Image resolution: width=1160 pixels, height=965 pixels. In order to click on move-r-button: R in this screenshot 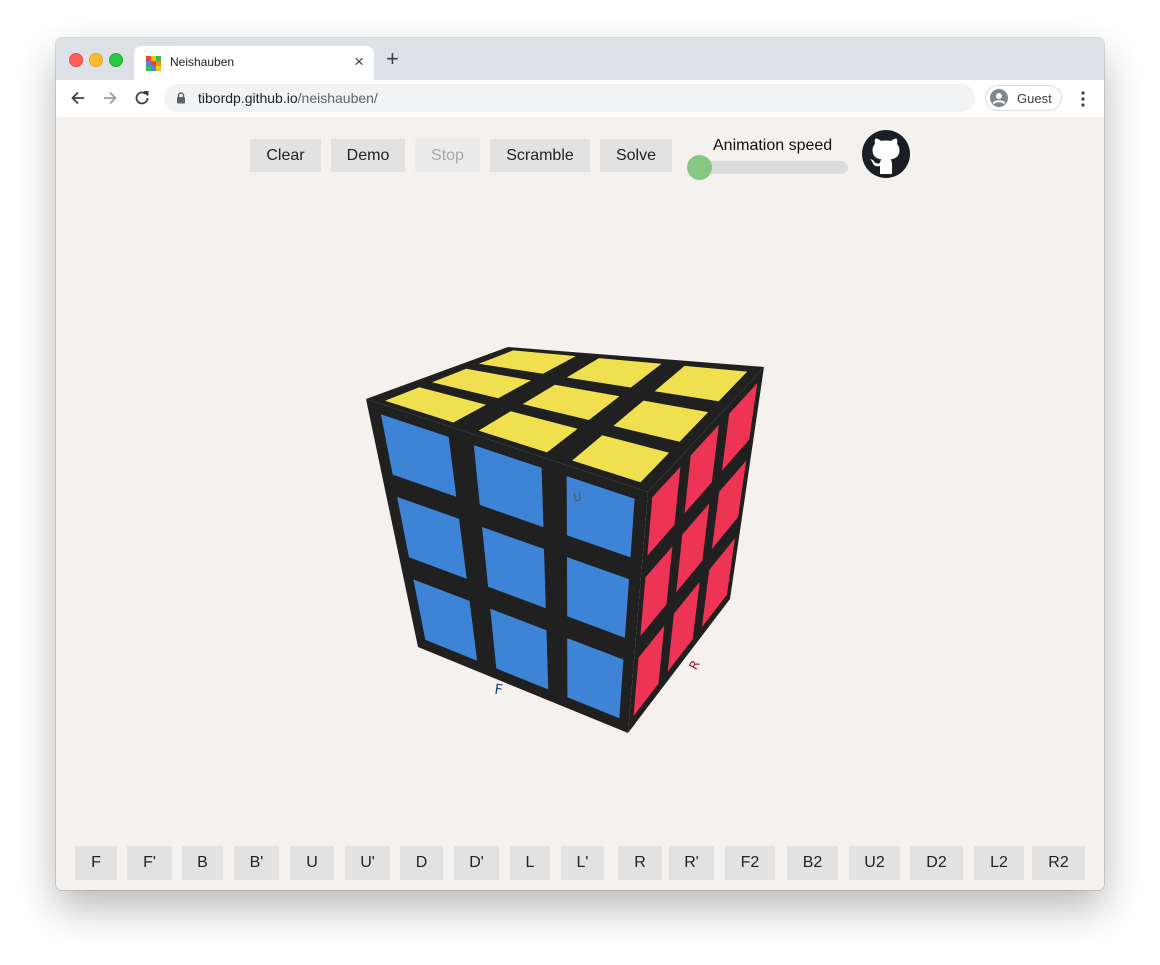, I will do `click(640, 863)`.